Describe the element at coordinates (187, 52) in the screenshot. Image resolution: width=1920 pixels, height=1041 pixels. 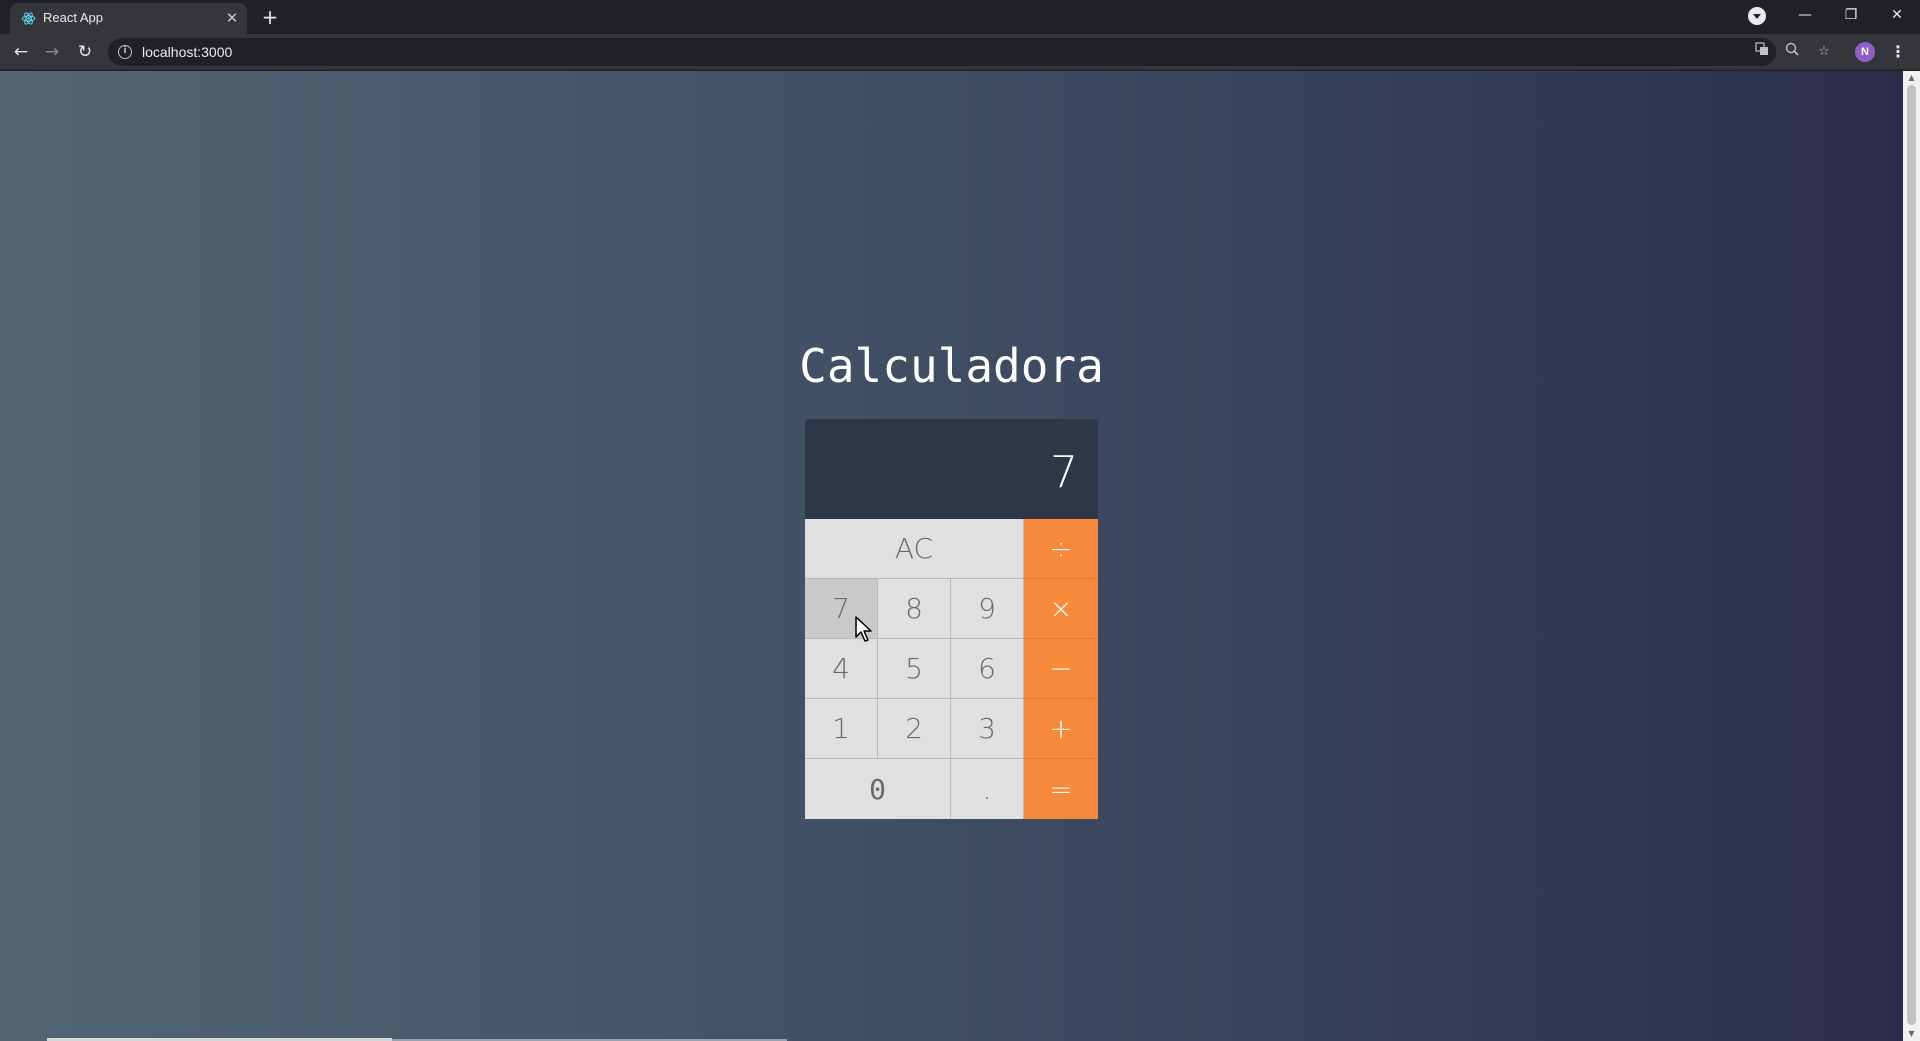
I see `url-text: localhost:3000` at that location.